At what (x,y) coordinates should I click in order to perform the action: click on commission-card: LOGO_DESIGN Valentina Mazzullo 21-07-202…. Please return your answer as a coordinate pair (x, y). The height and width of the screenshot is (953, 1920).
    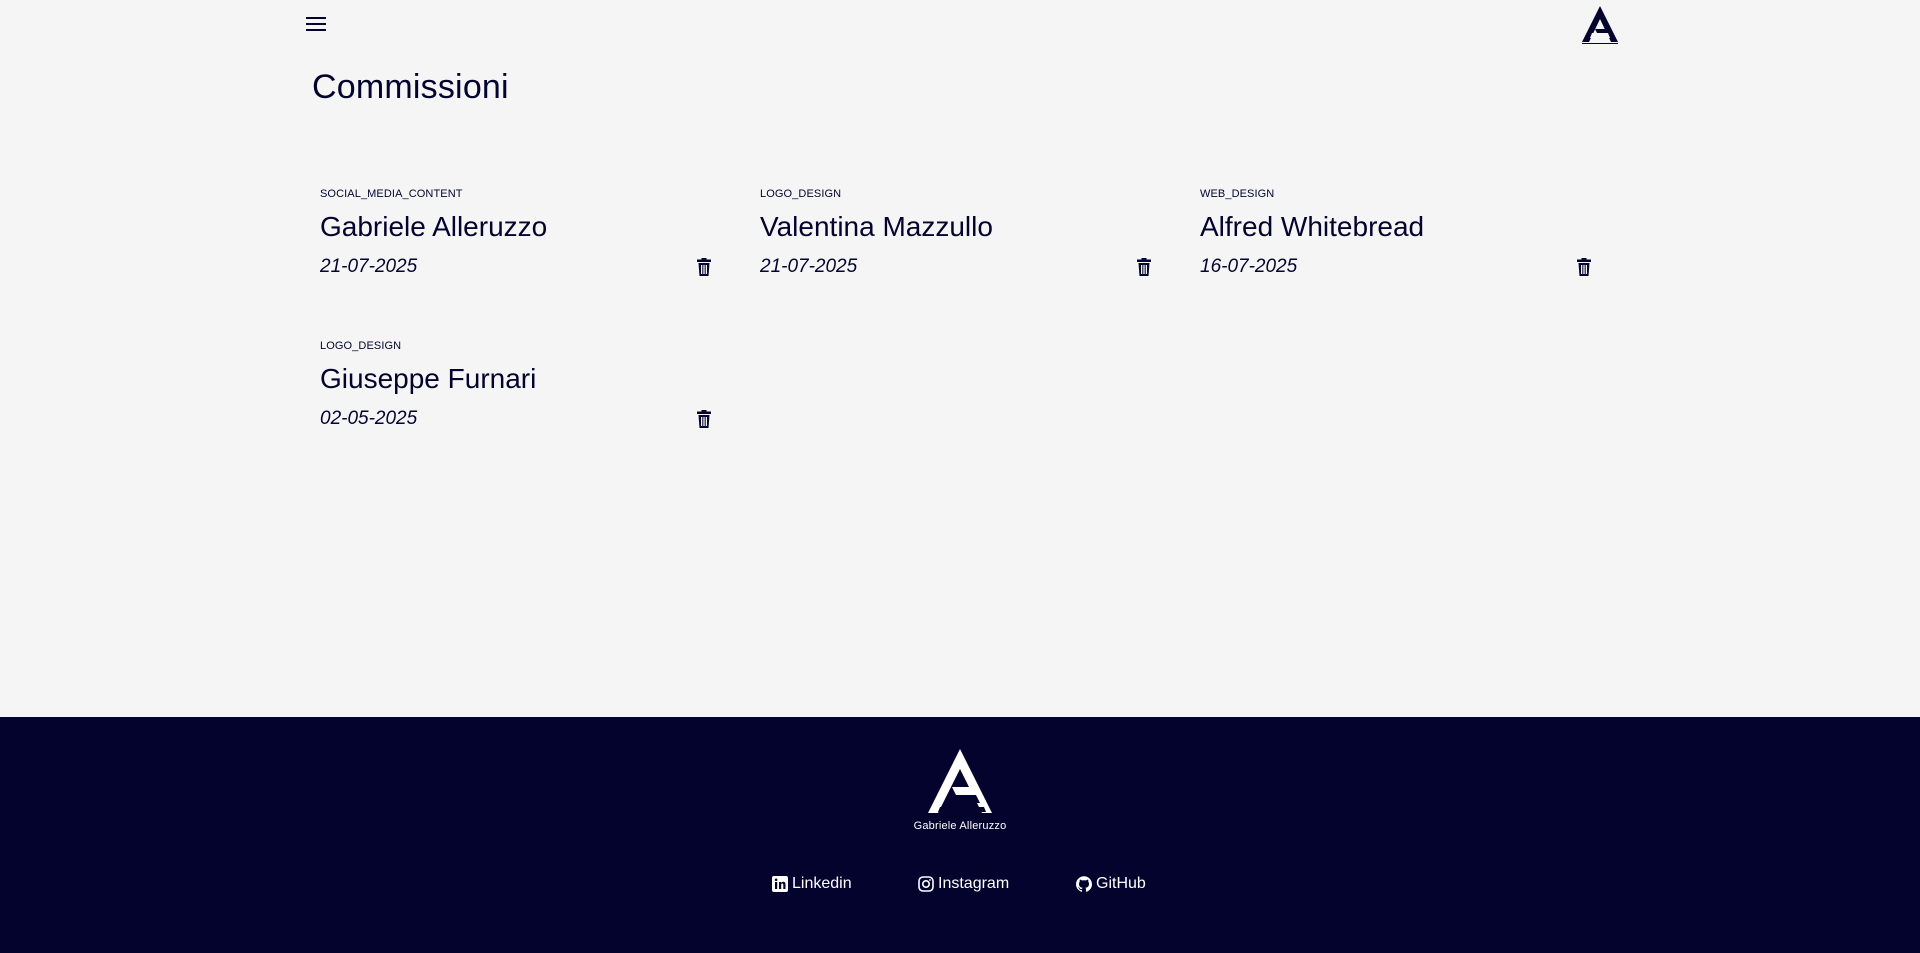
    Looking at the image, I should click on (956, 238).